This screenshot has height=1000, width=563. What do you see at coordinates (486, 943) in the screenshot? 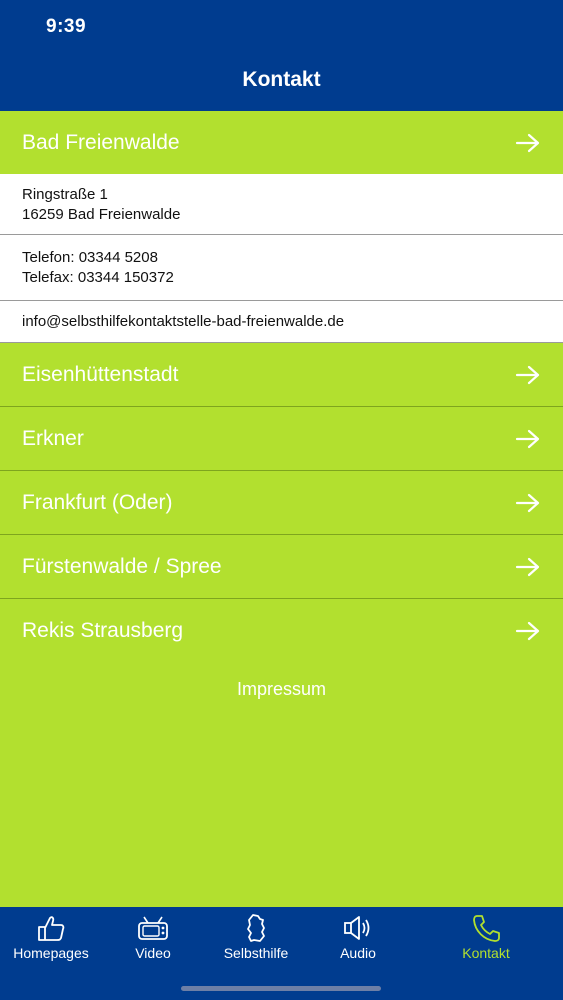
I see `tab-kontakt: Kontakt` at bounding box center [486, 943].